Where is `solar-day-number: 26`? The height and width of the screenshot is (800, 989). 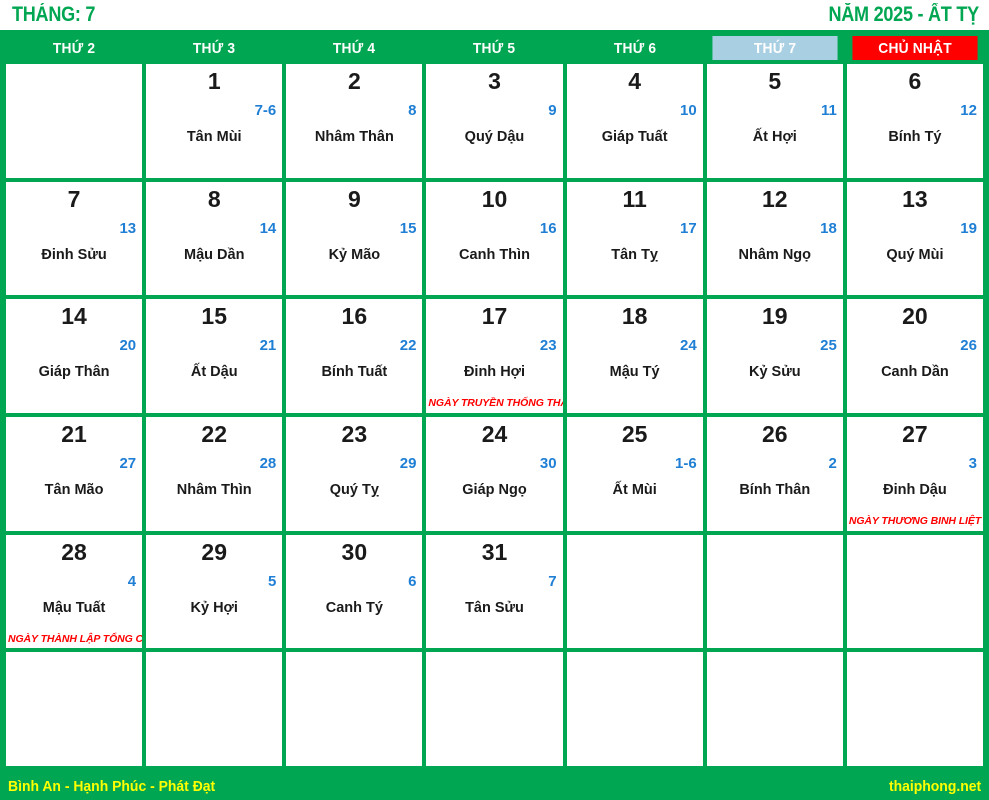 solar-day-number: 26 is located at coordinates (774, 433).